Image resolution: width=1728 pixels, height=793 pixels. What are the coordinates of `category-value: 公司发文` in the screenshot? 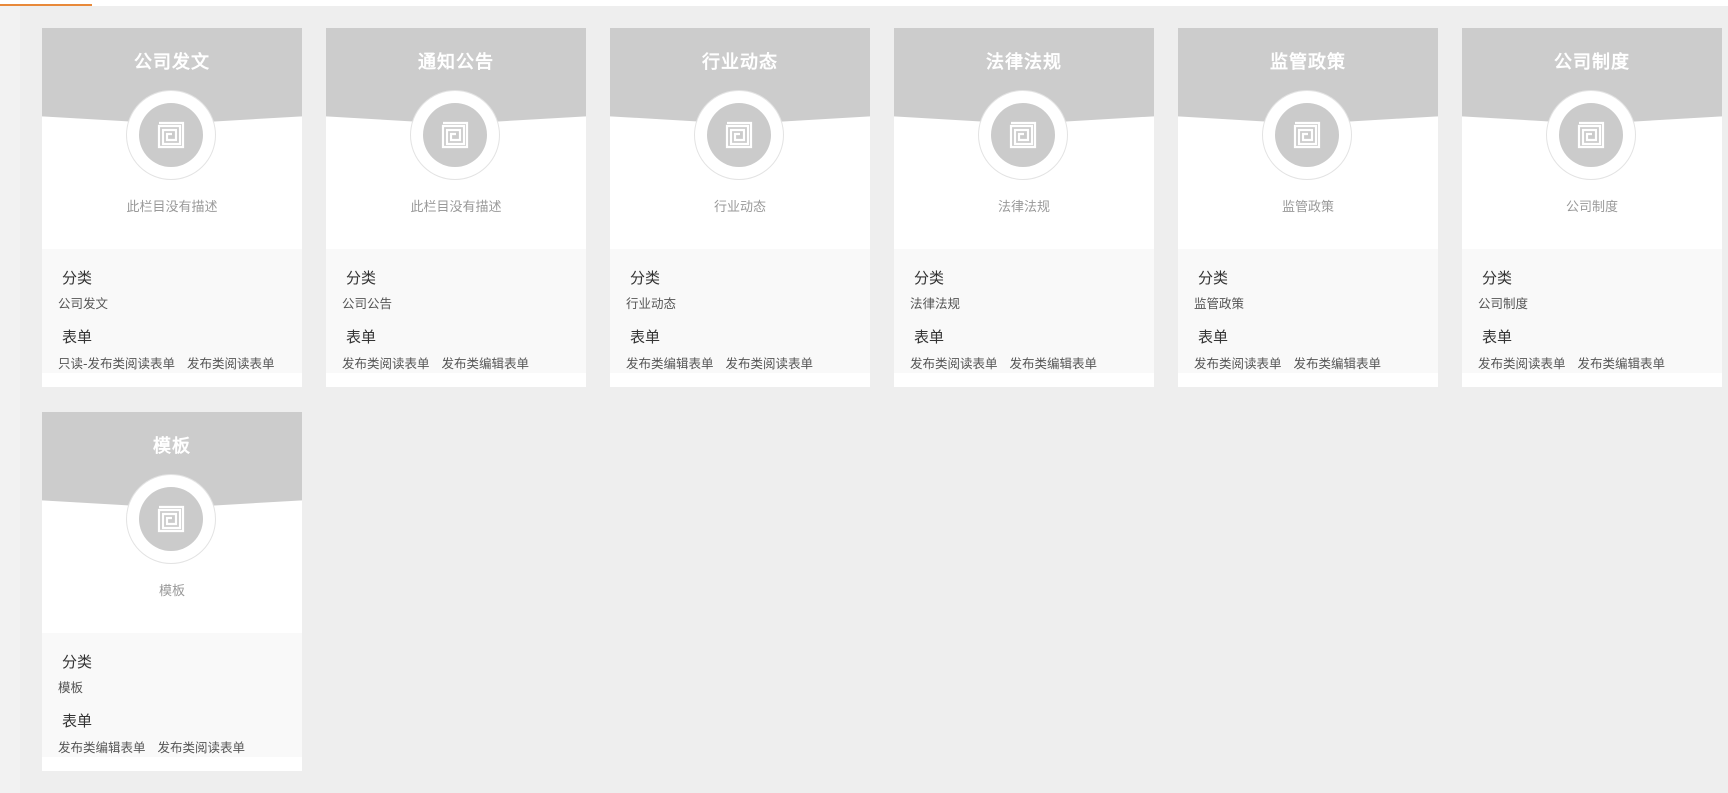 It's located at (83, 303).